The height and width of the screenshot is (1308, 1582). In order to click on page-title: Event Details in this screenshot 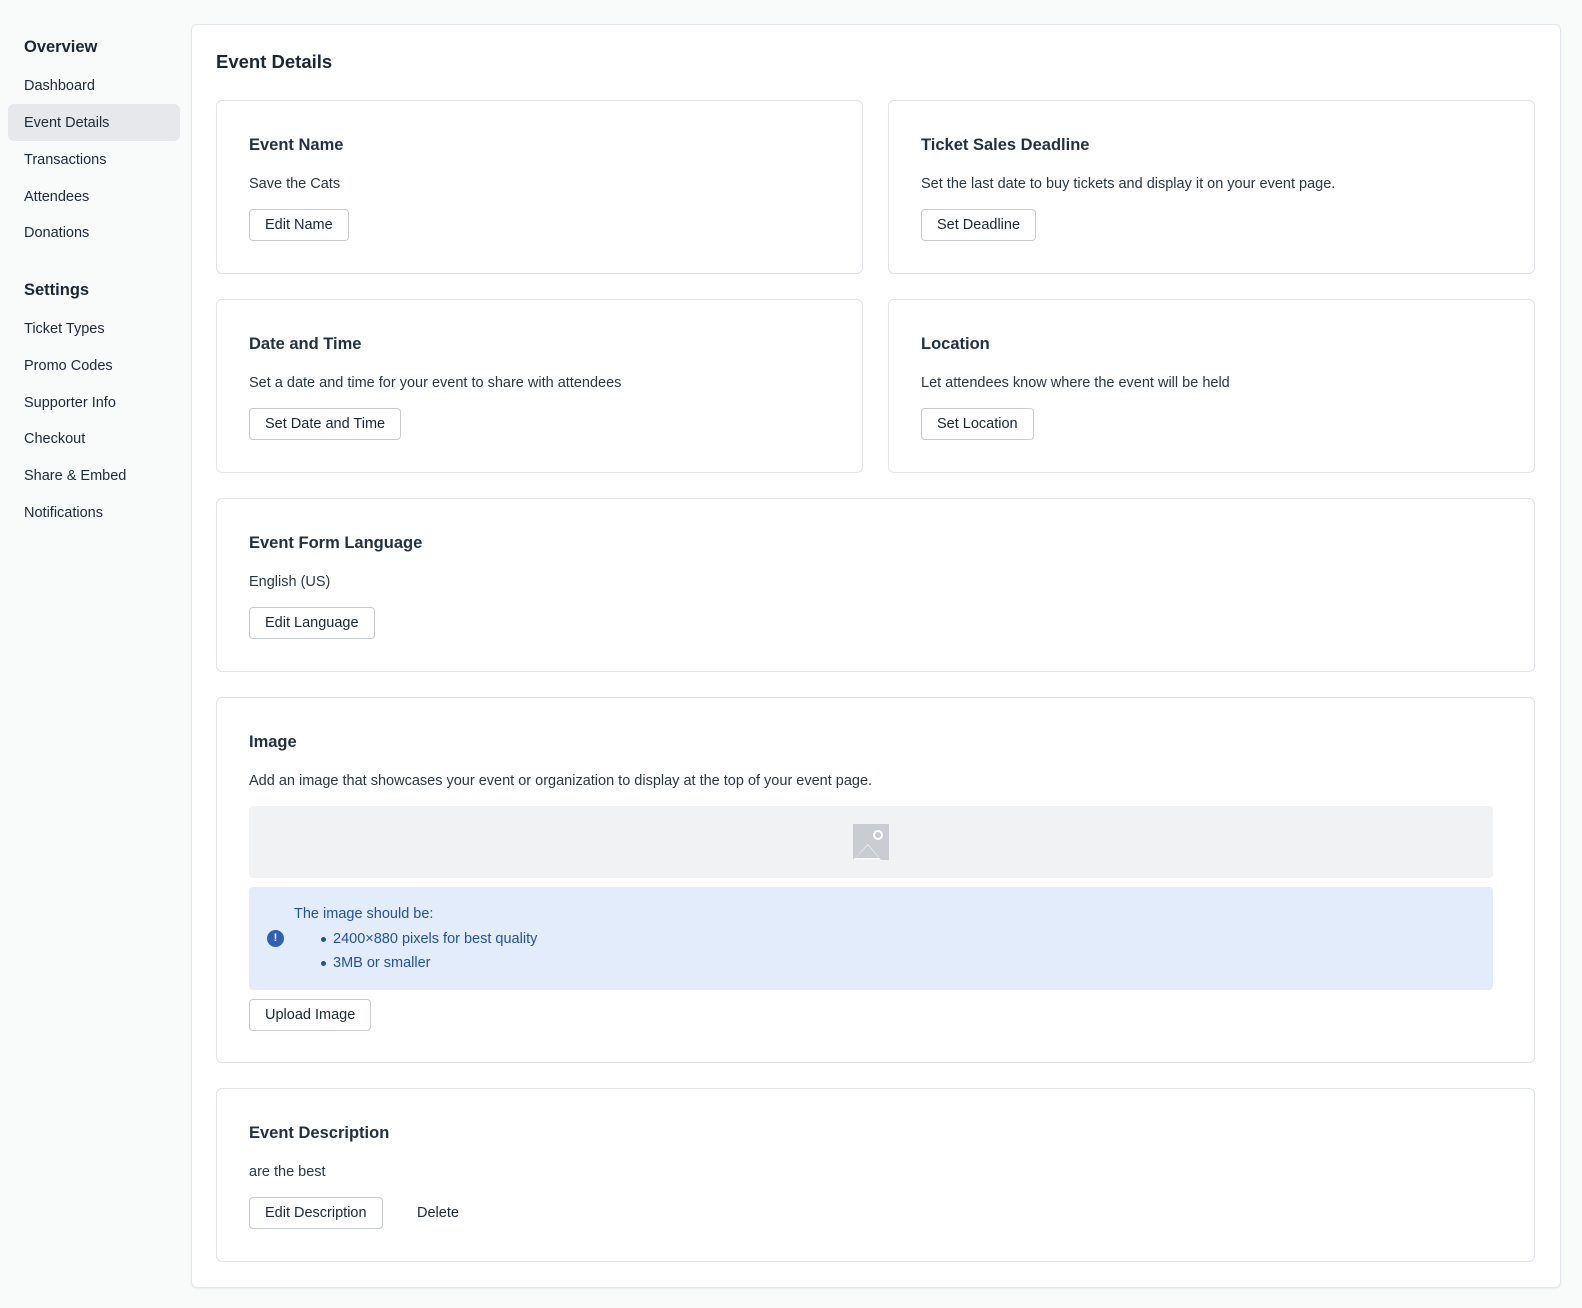, I will do `click(274, 61)`.